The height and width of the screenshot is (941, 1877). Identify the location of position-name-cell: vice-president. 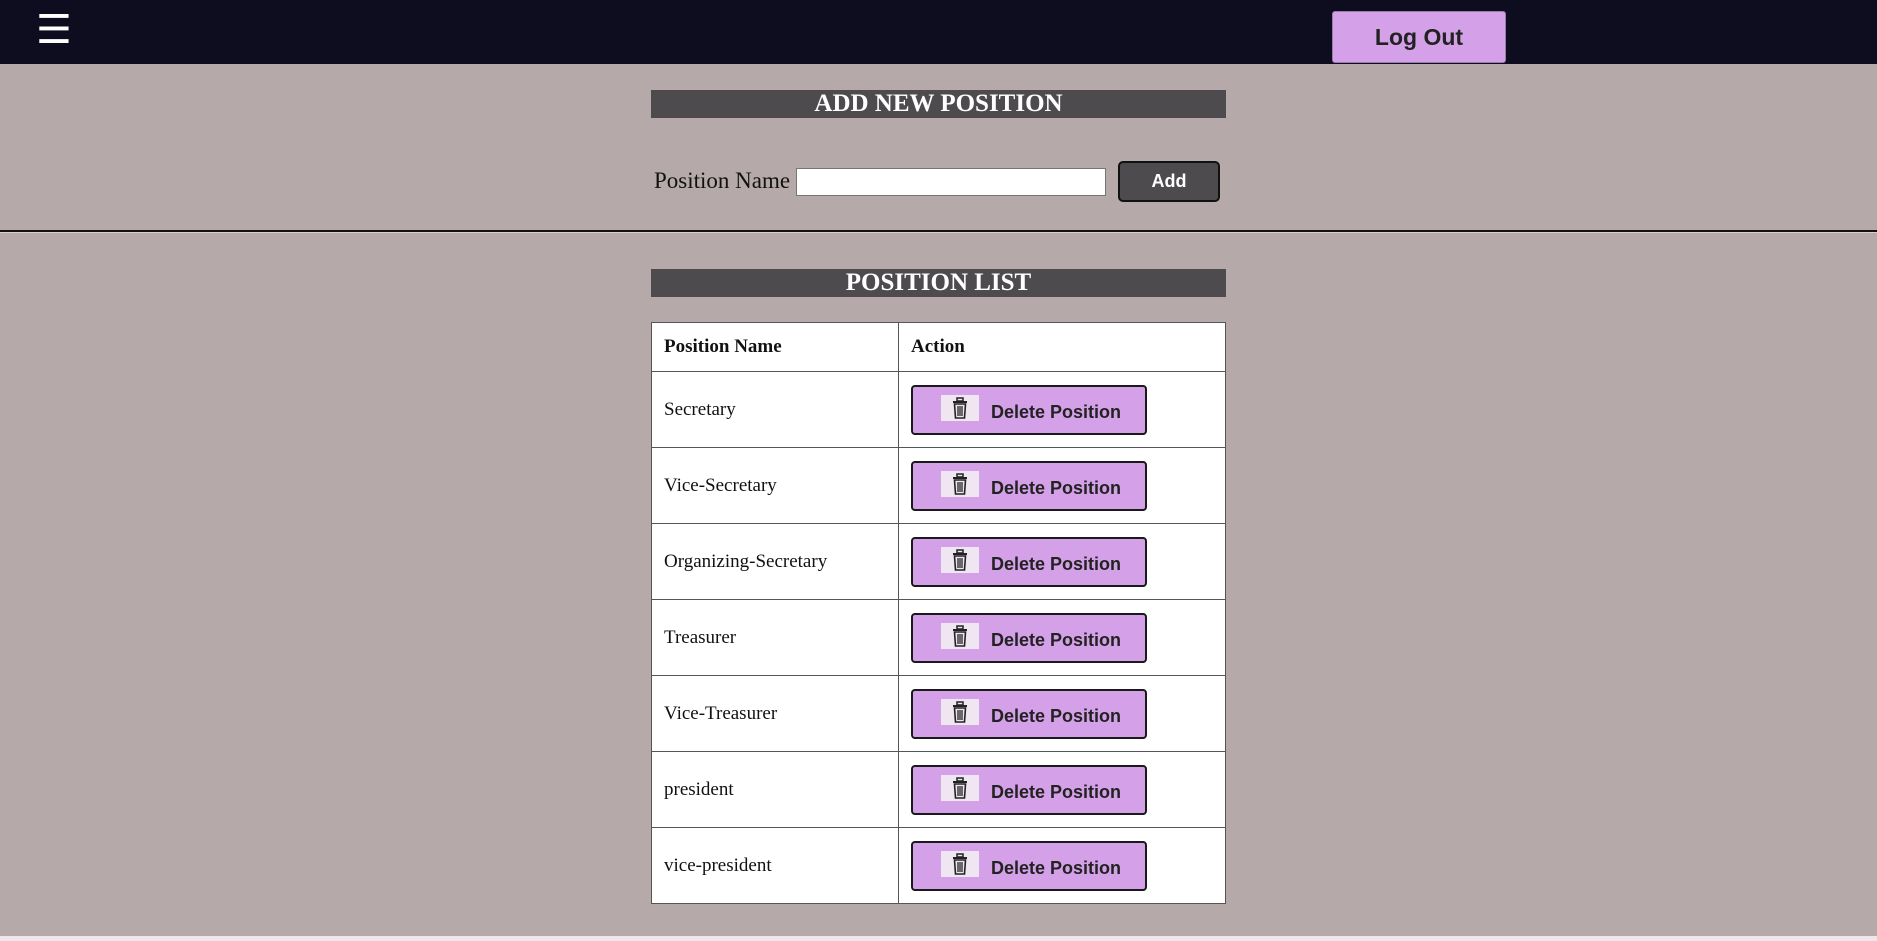
(775, 865).